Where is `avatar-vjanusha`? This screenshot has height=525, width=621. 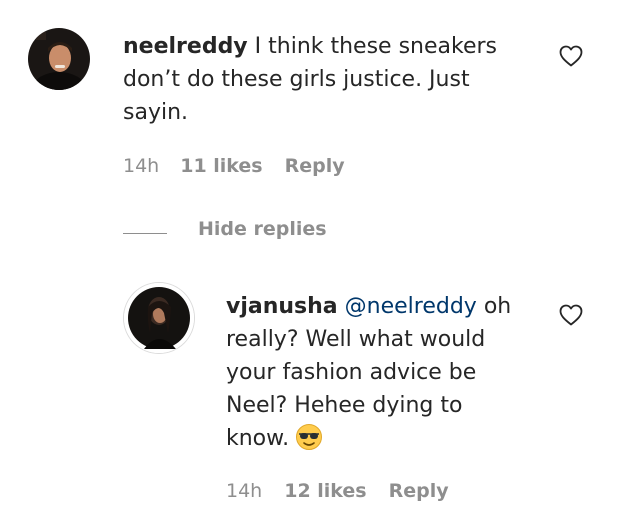
avatar-vjanusha is located at coordinates (159, 318).